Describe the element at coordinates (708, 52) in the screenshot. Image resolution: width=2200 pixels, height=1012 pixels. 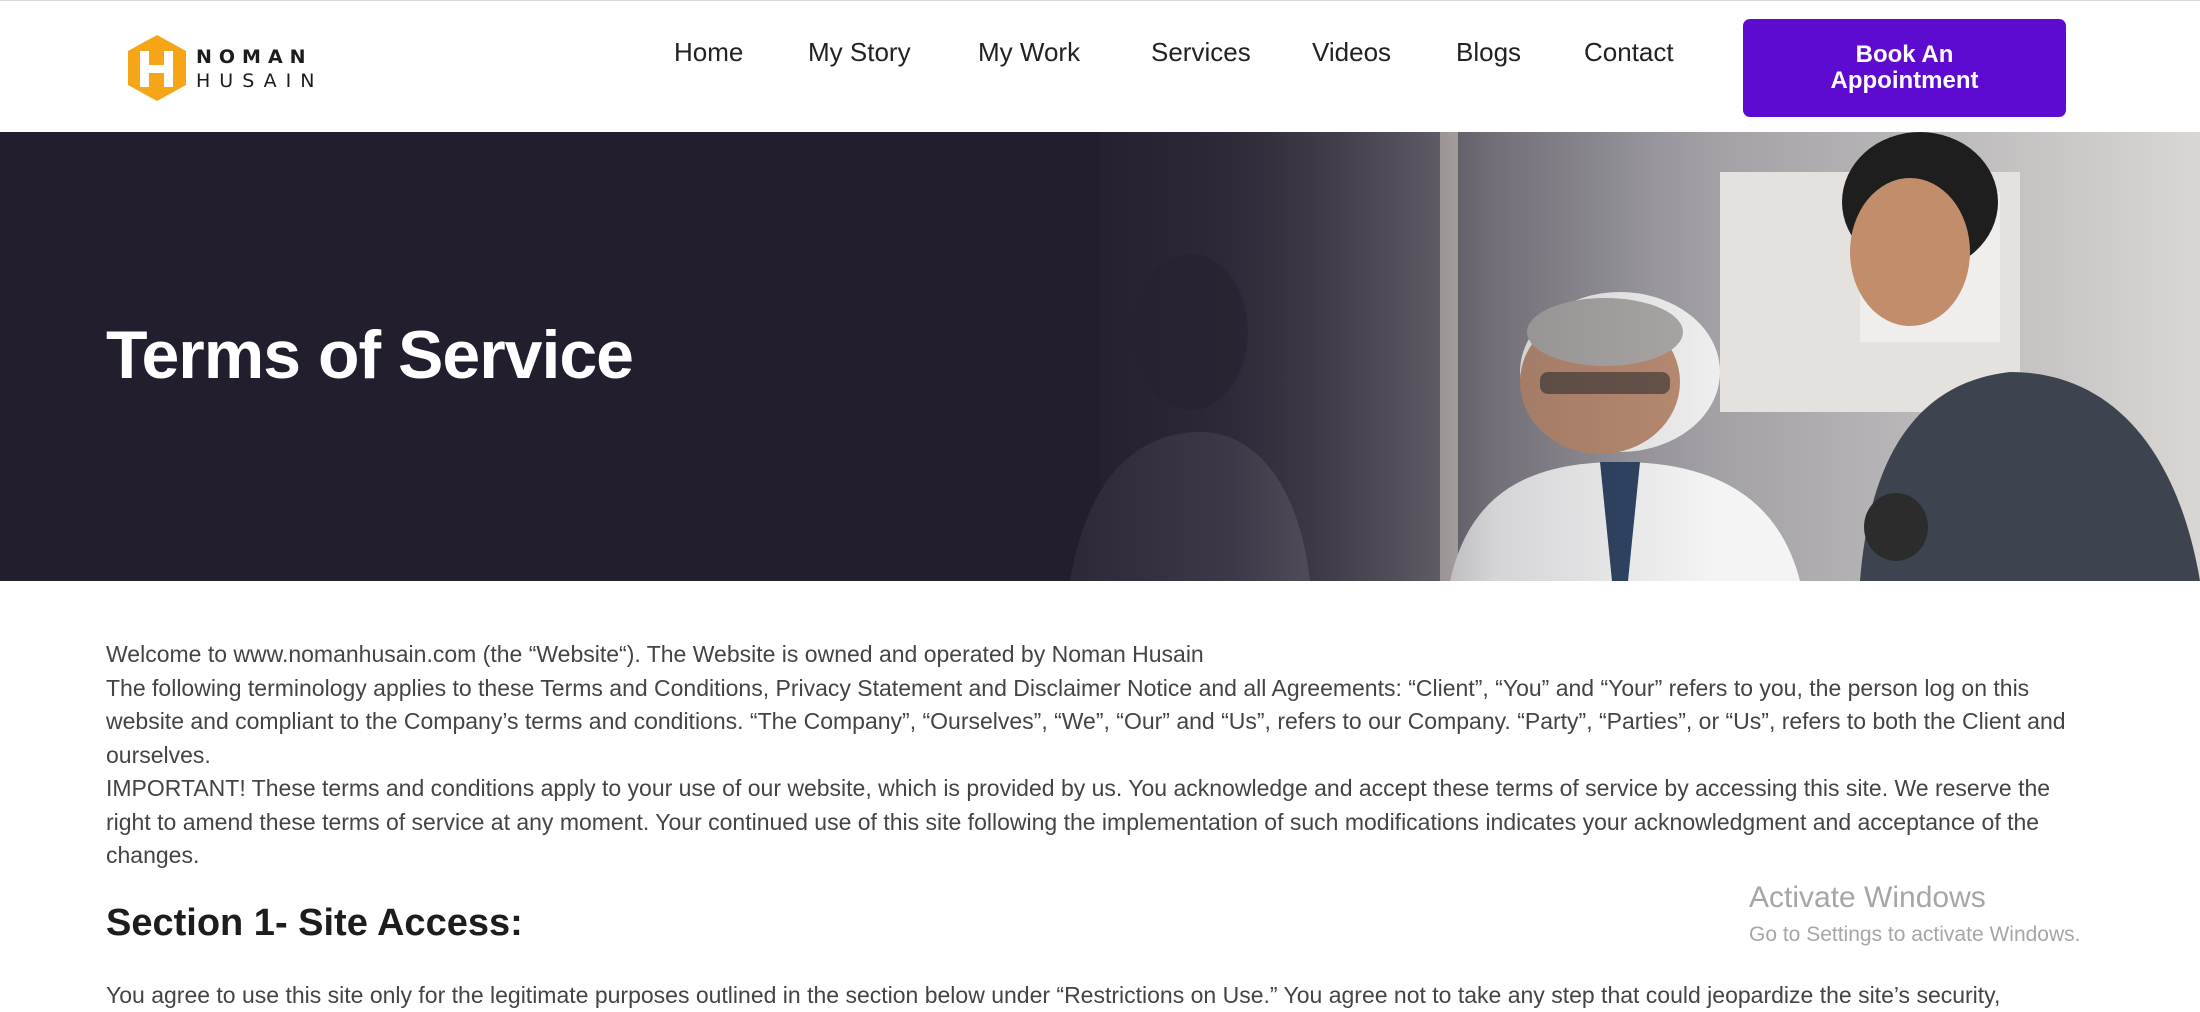
I see `nav-item-home: Home` at that location.